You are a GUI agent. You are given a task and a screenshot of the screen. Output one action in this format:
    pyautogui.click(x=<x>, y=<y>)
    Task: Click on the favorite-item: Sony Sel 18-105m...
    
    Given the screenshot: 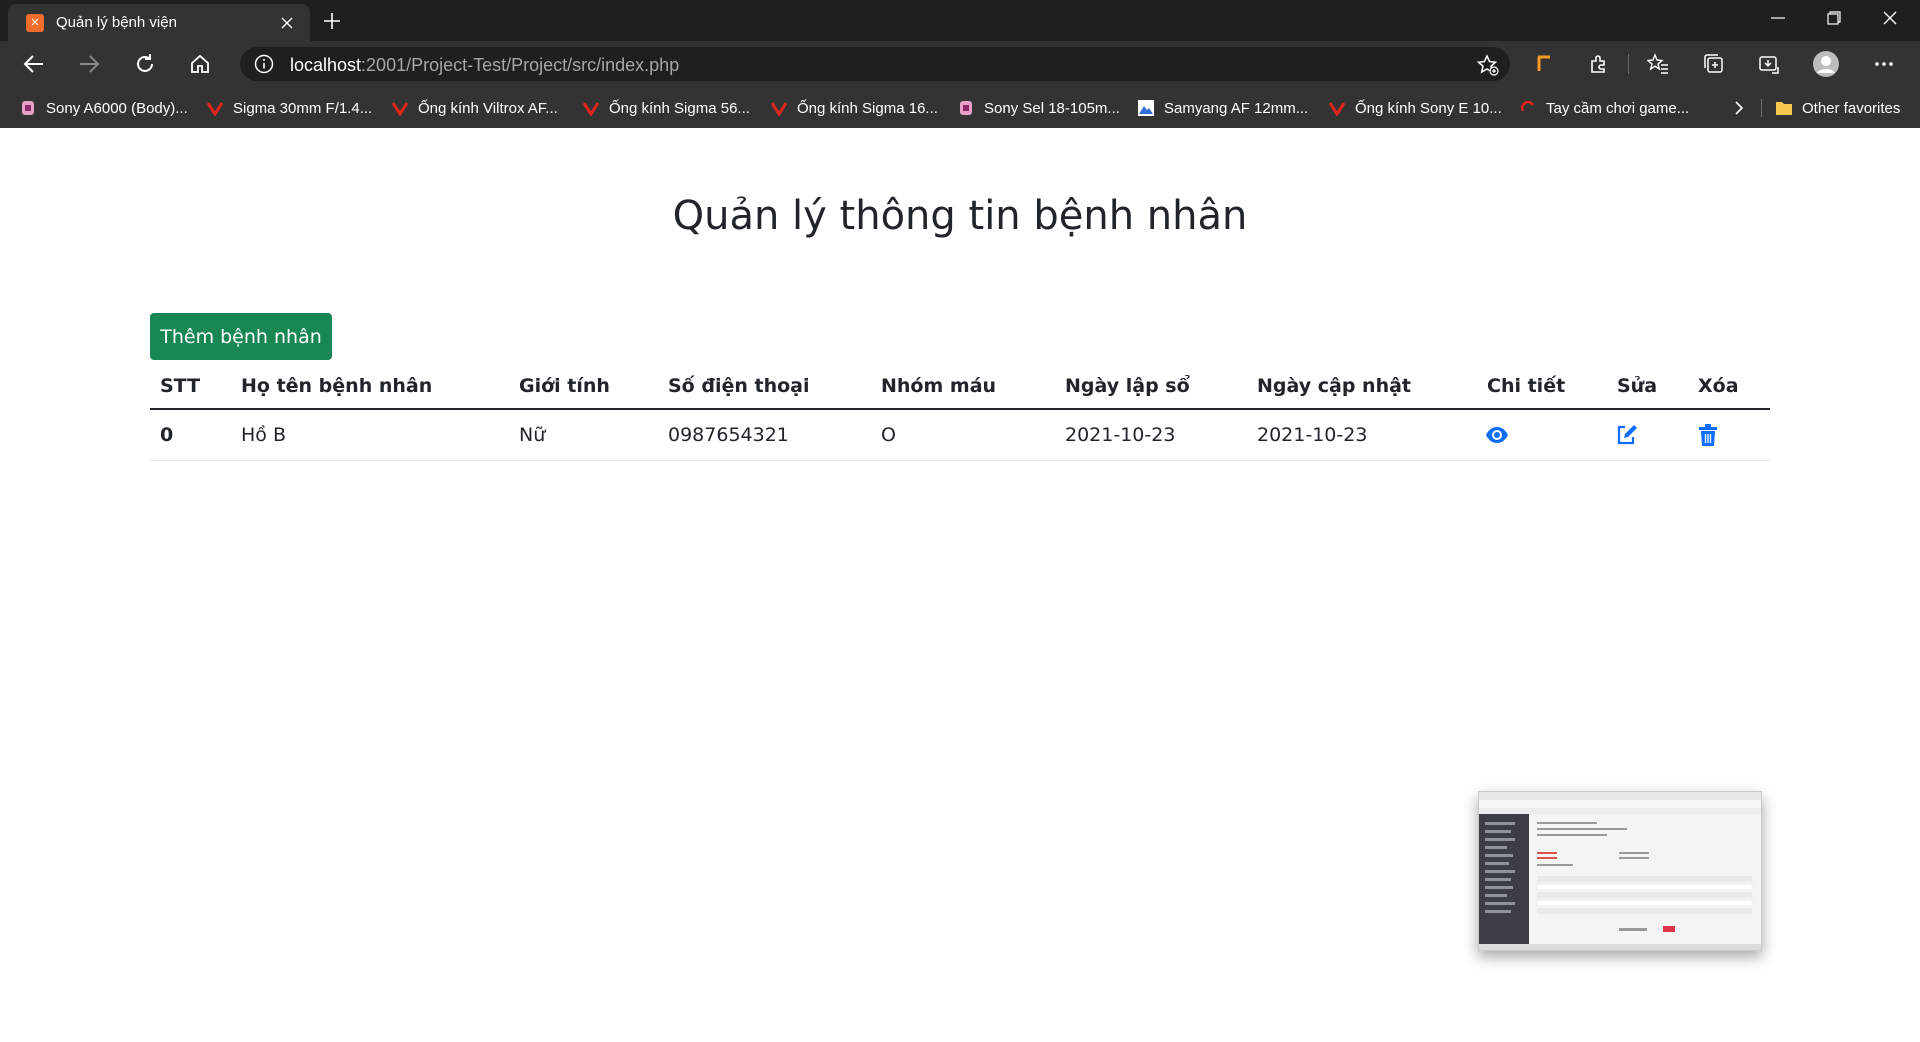 What is the action you would take?
    pyautogui.click(x=1038, y=108)
    